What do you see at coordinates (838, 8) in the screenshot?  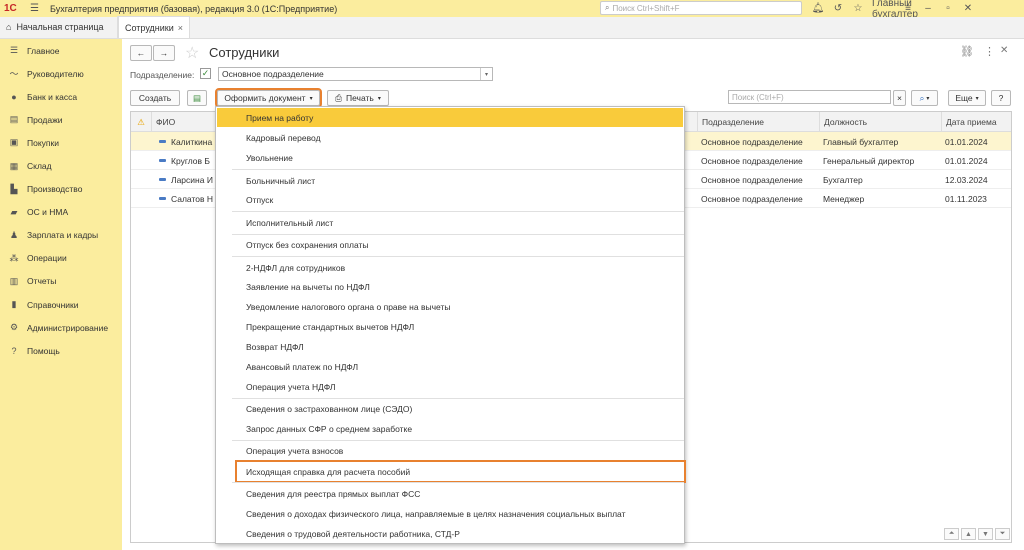 I see `history-icon: ↺` at bounding box center [838, 8].